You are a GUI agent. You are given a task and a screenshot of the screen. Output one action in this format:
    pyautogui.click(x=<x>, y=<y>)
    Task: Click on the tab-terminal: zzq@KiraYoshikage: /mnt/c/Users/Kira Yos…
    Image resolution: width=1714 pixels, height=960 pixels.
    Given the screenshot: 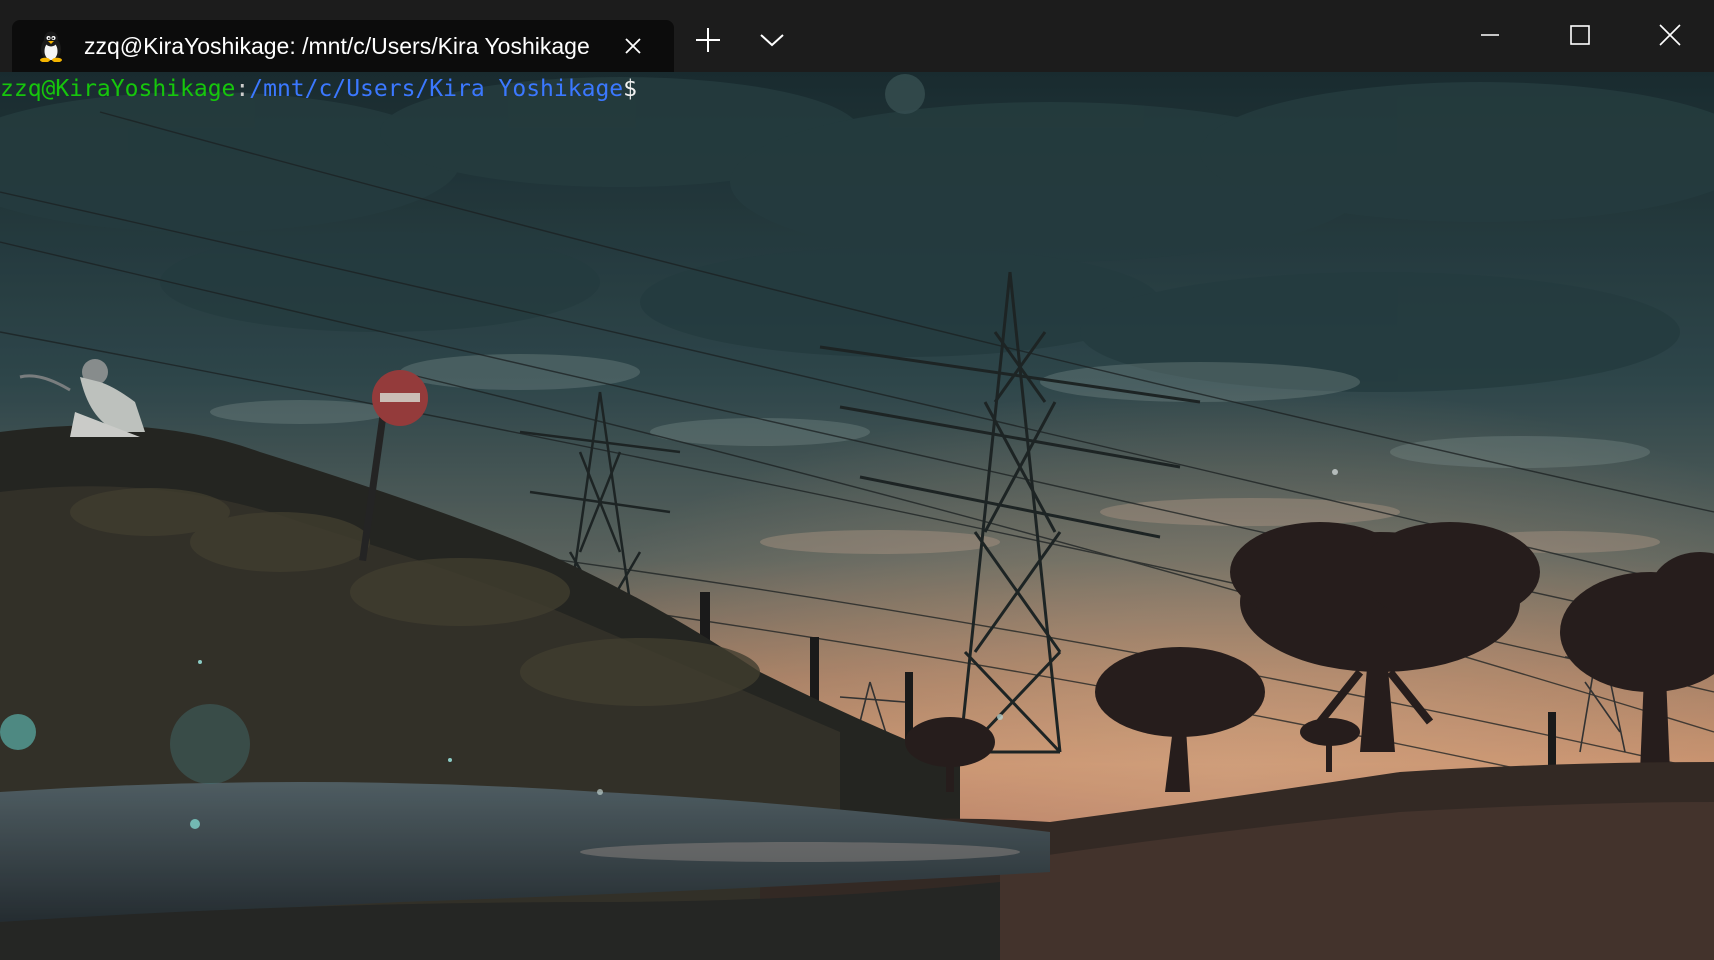 What is the action you would take?
    pyautogui.click(x=343, y=46)
    